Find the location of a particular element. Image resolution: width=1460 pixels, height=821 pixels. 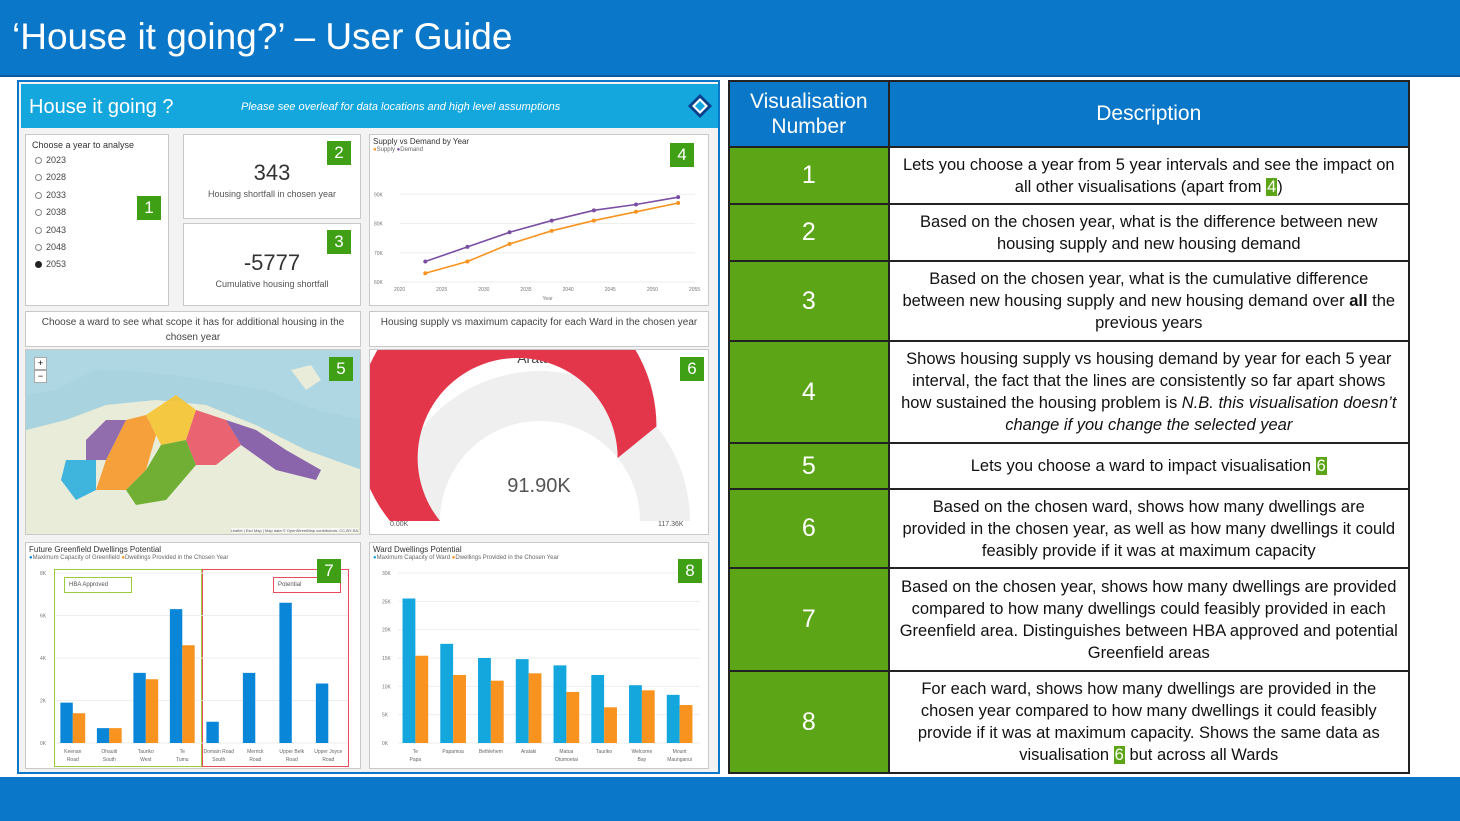

year-option-label: 2043 is located at coordinates (56, 229).